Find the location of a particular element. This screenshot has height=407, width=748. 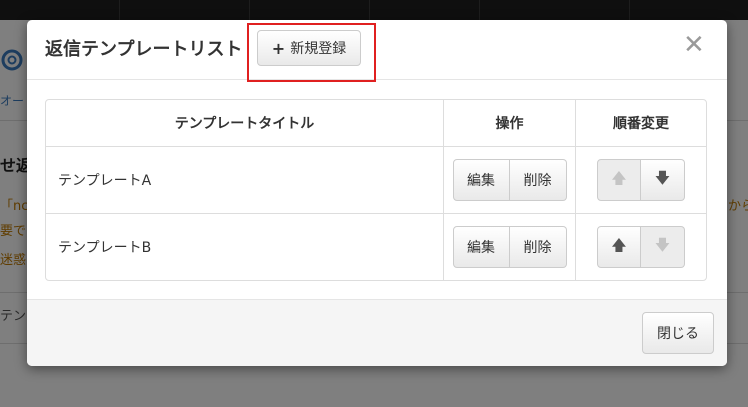

close-icon: ✕ is located at coordinates (694, 45).